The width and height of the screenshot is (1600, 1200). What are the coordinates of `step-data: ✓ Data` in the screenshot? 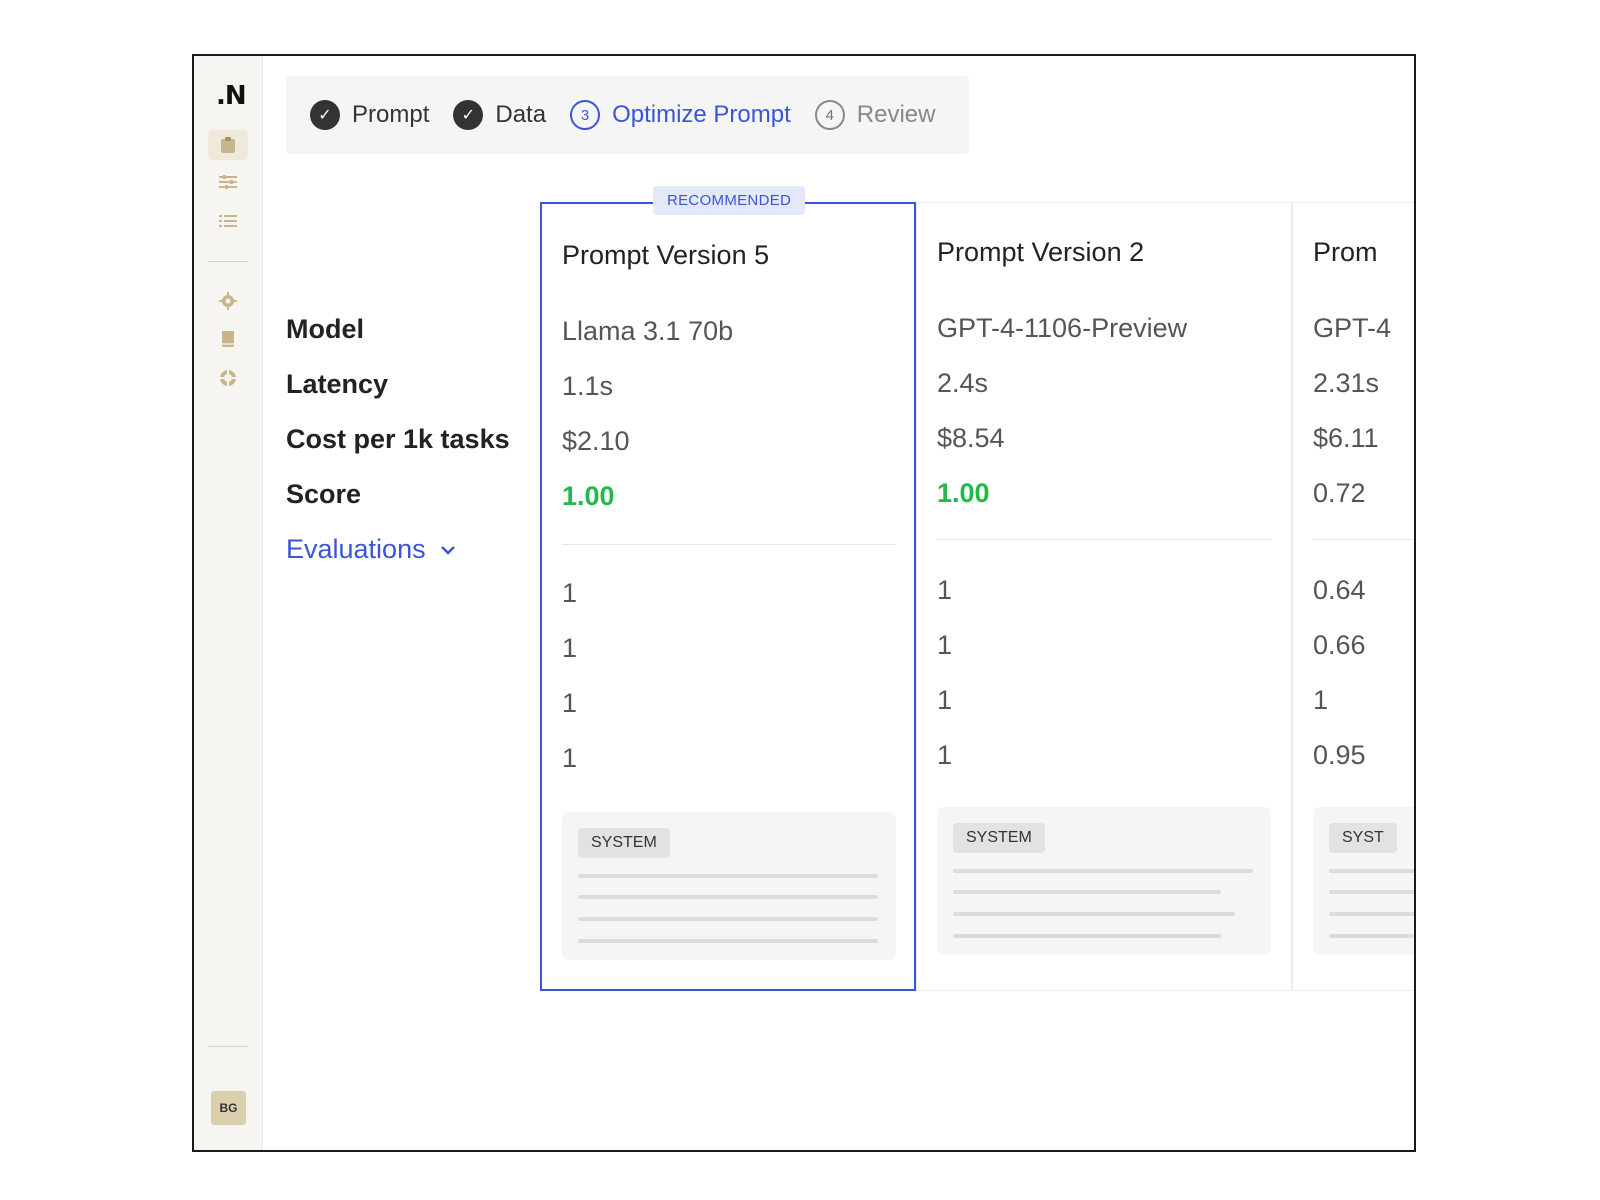 It's located at (499, 115).